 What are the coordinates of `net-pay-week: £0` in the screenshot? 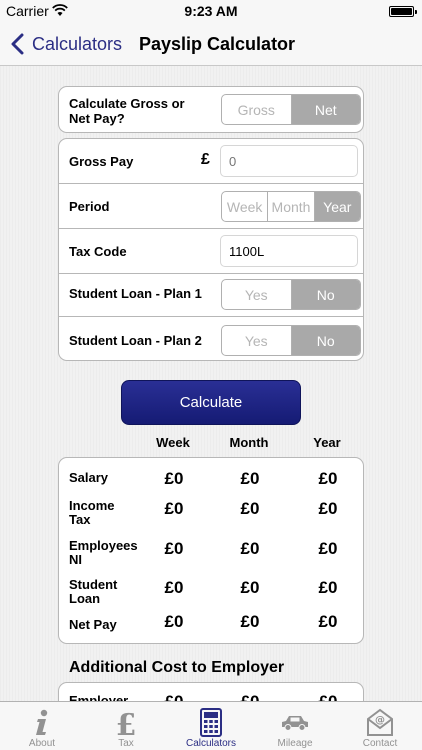 It's located at (174, 621).